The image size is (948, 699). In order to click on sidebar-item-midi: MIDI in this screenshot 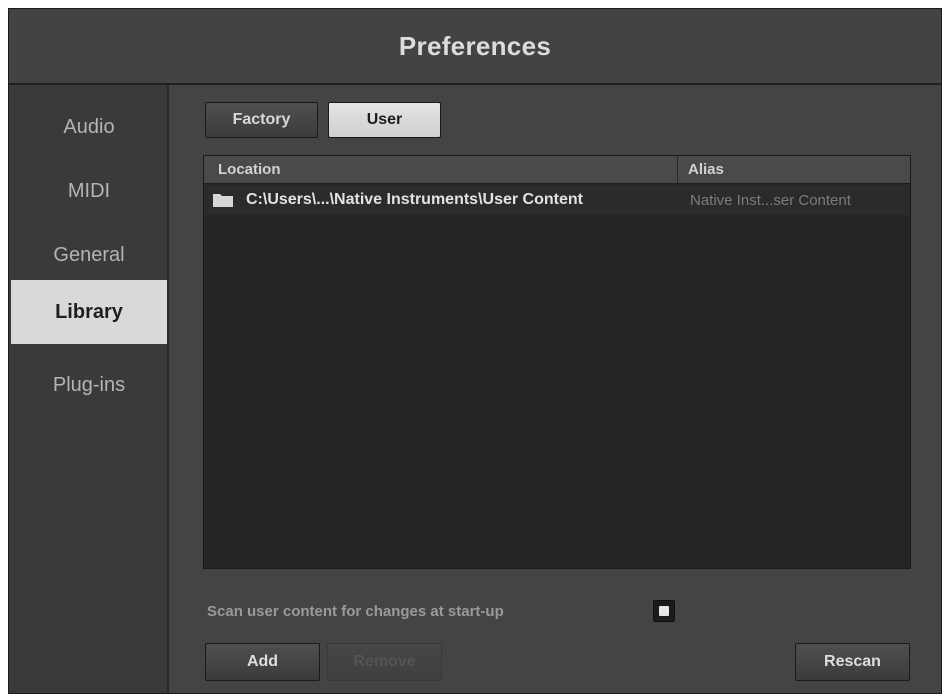, I will do `click(89, 191)`.